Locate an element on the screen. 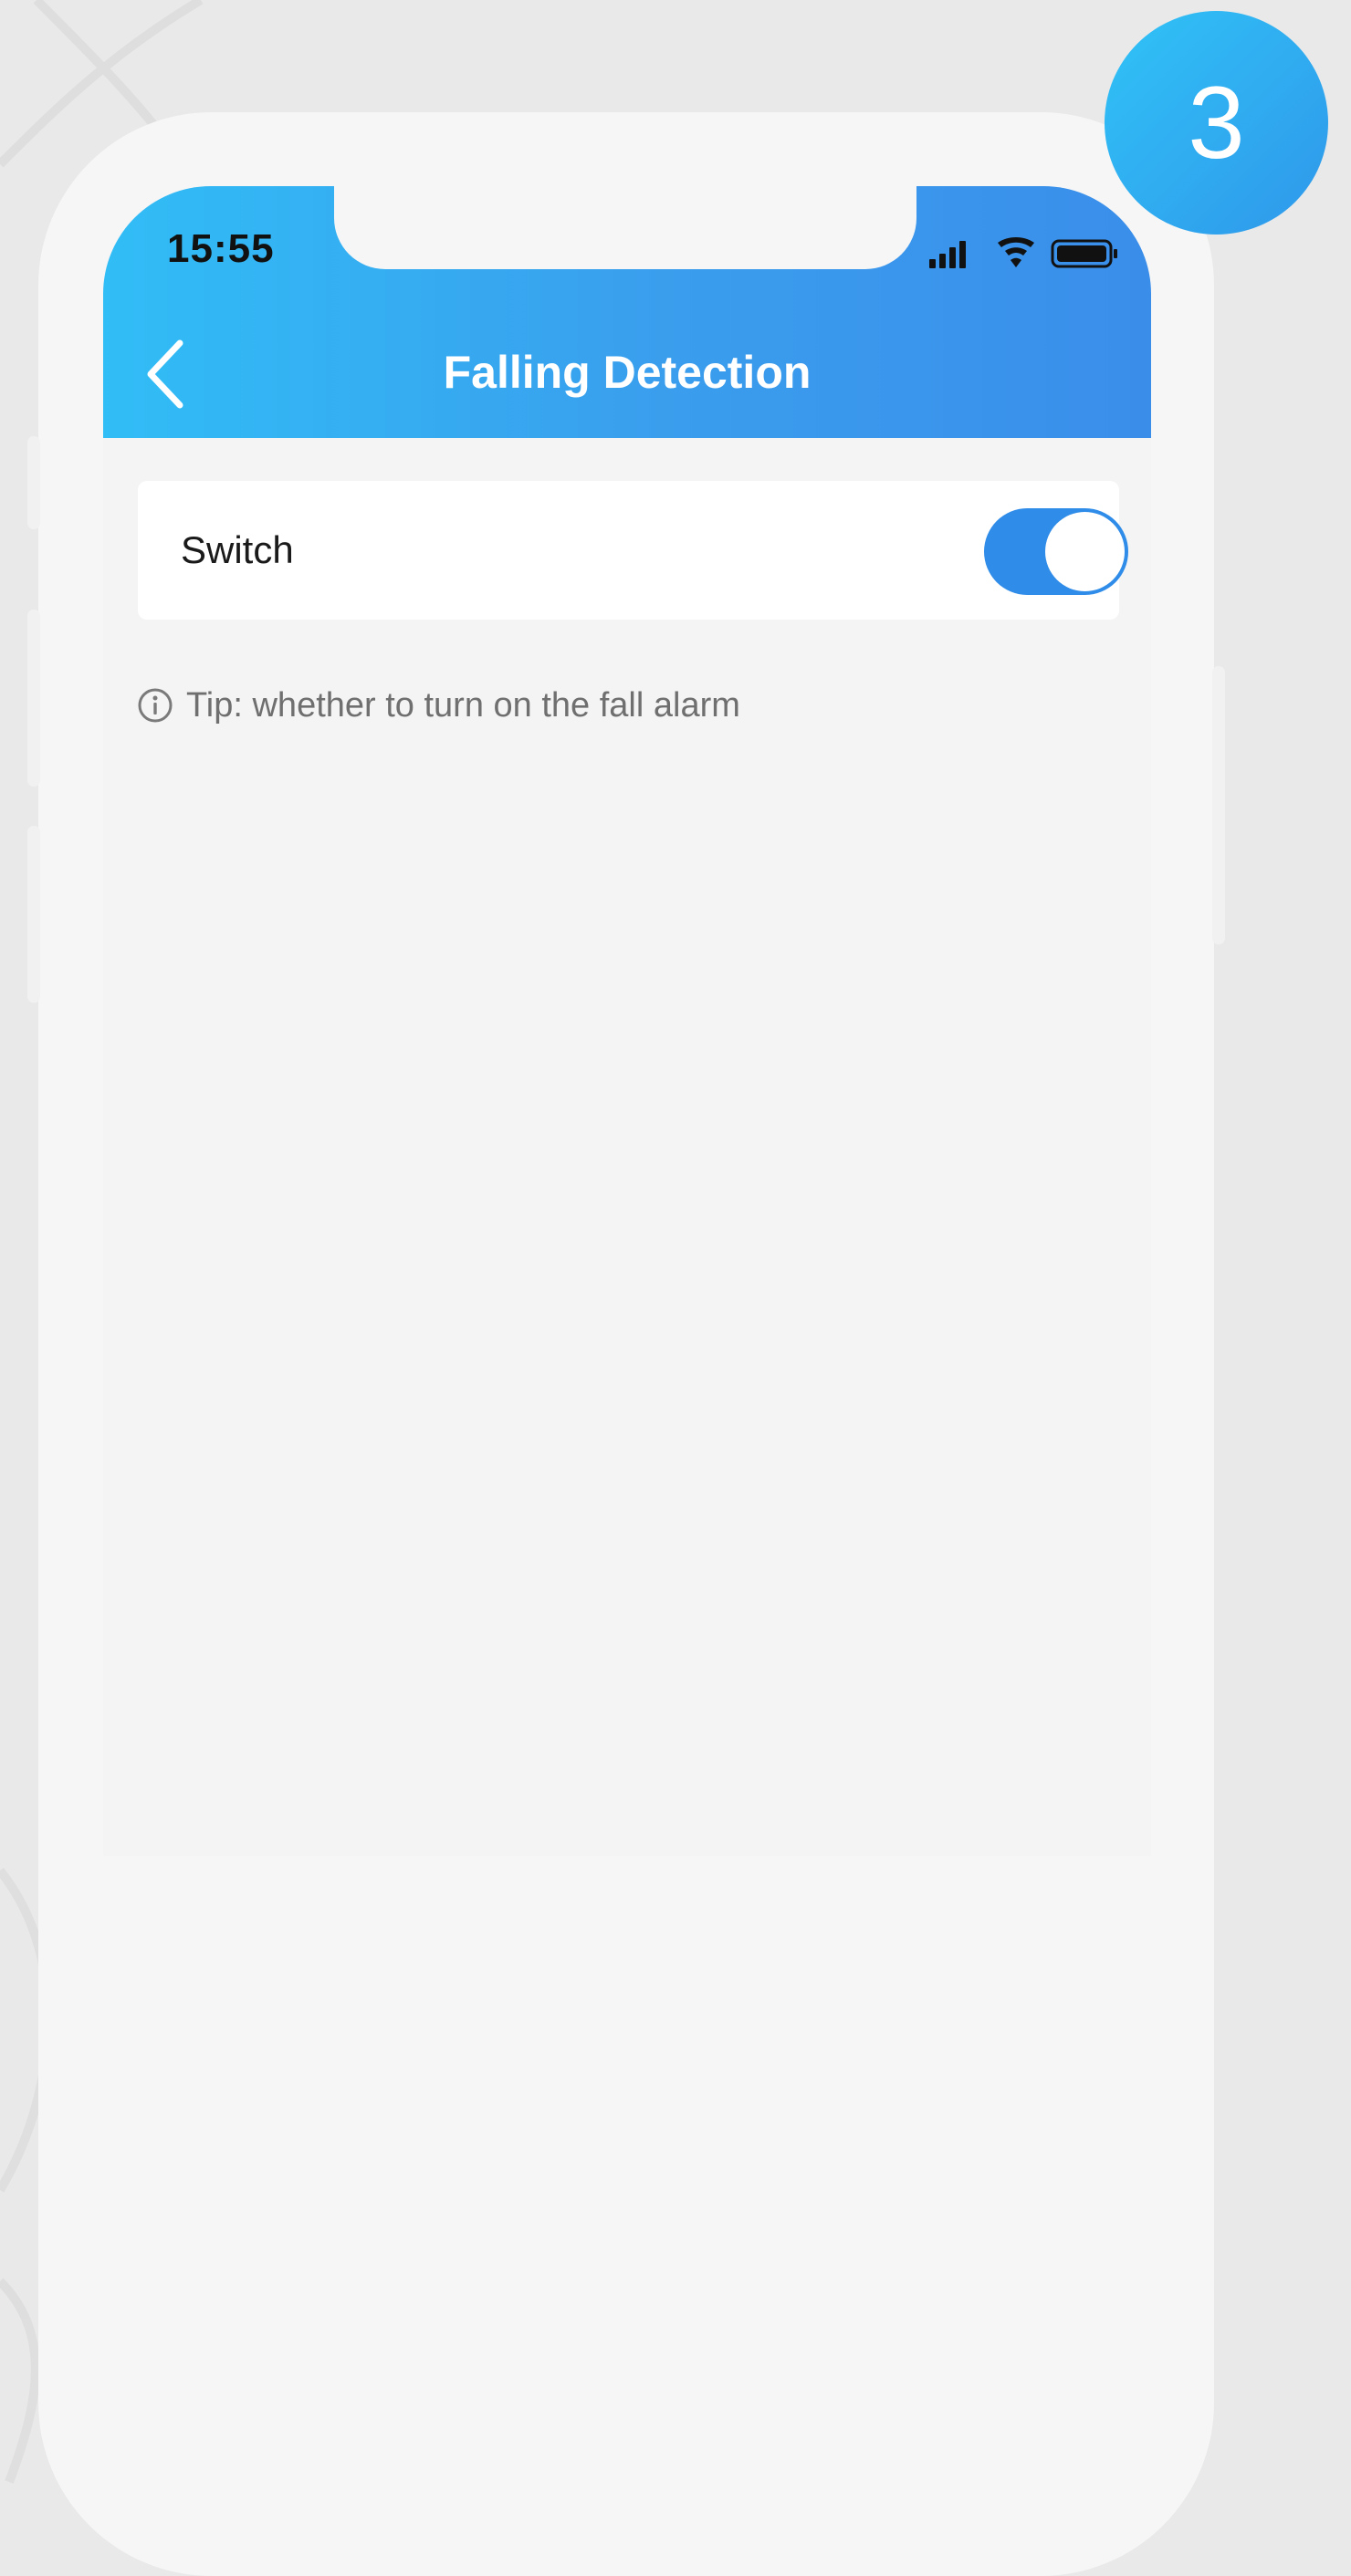  app-header: 15:55 Falling Detection is located at coordinates (627, 312).